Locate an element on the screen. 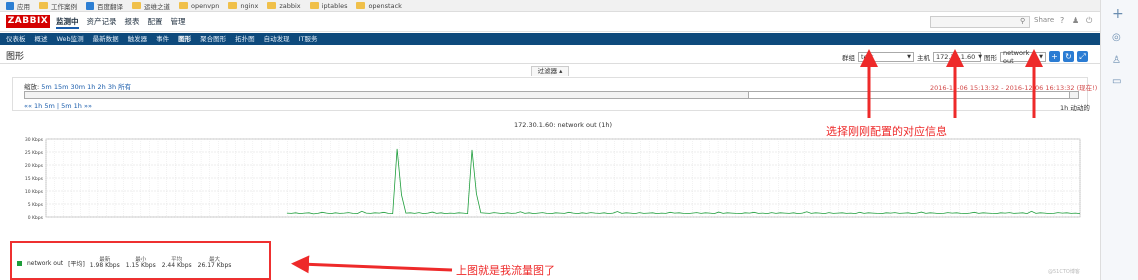 The width and height of the screenshot is (1138, 280). plus-icon: + is located at coordinates (1118, 14).